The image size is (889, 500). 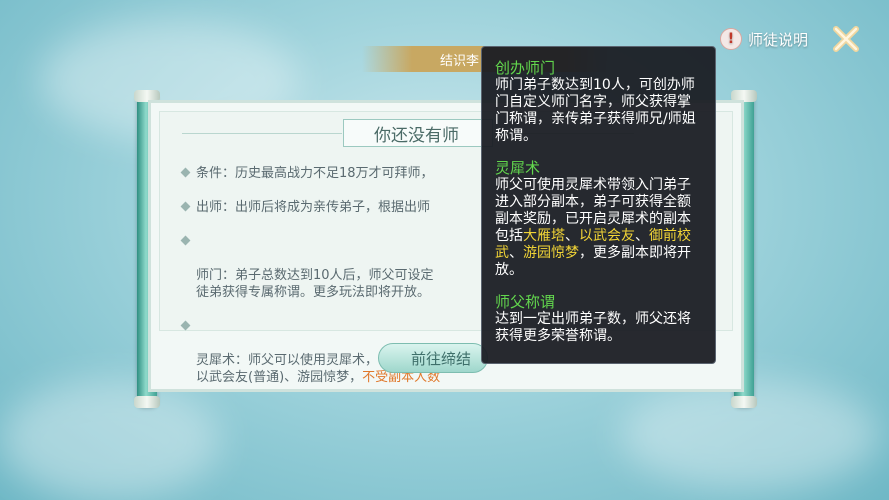 I want to click on go-establish-button: 前往缔结, so click(x=433, y=358).